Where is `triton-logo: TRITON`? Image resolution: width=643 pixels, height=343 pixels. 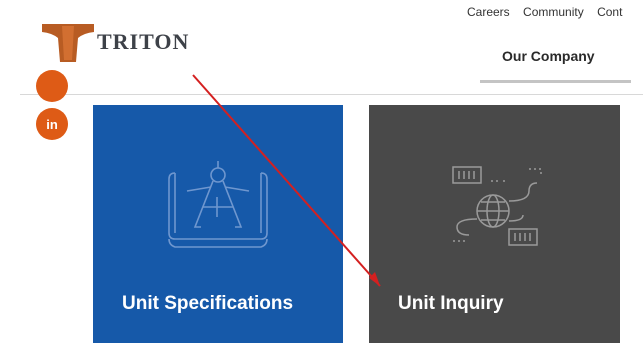
triton-logo: TRITON is located at coordinates (114, 42).